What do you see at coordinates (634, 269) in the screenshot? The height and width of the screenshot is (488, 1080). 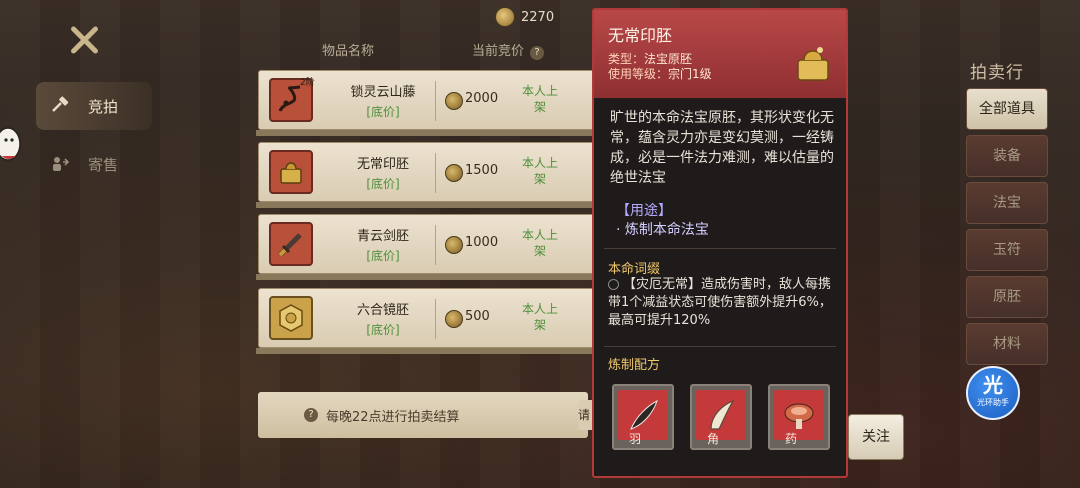 I see `affix-title: 本命词缀` at bounding box center [634, 269].